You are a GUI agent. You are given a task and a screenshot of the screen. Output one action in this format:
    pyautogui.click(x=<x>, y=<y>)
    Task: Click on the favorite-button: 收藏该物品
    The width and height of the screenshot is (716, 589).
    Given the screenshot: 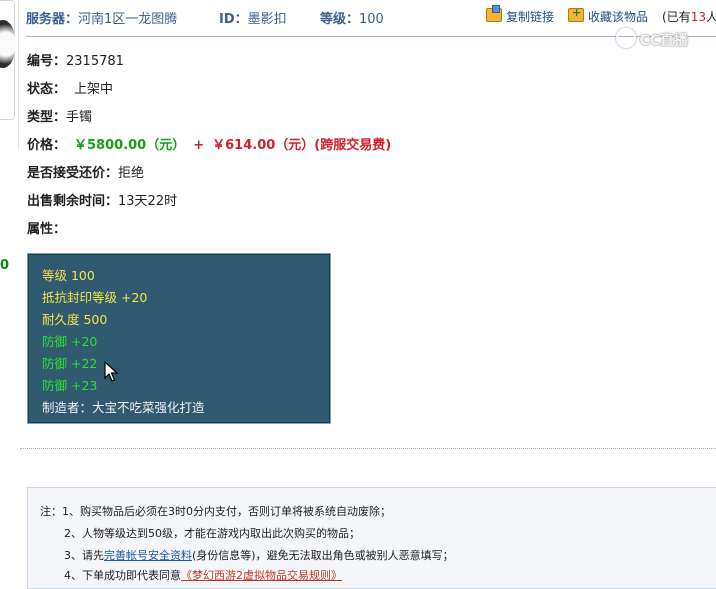 What is the action you would take?
    pyautogui.click(x=608, y=15)
    